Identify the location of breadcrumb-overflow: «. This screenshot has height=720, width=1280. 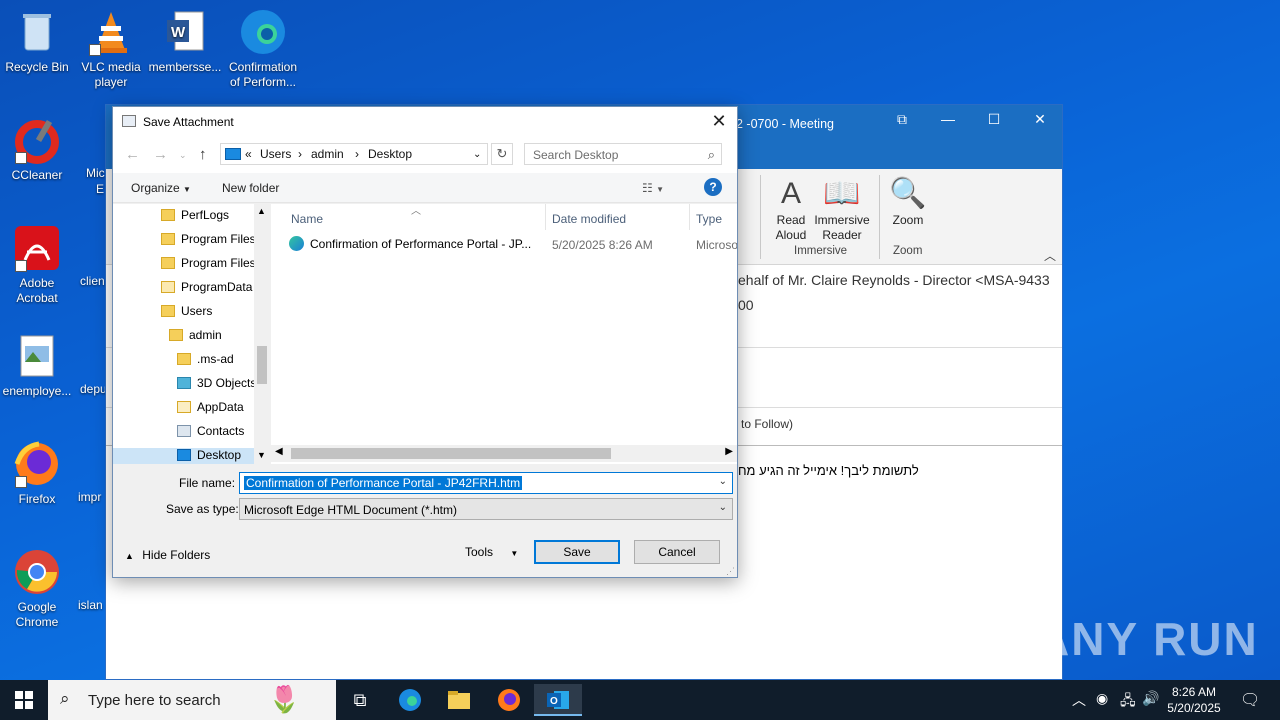
(248, 154).